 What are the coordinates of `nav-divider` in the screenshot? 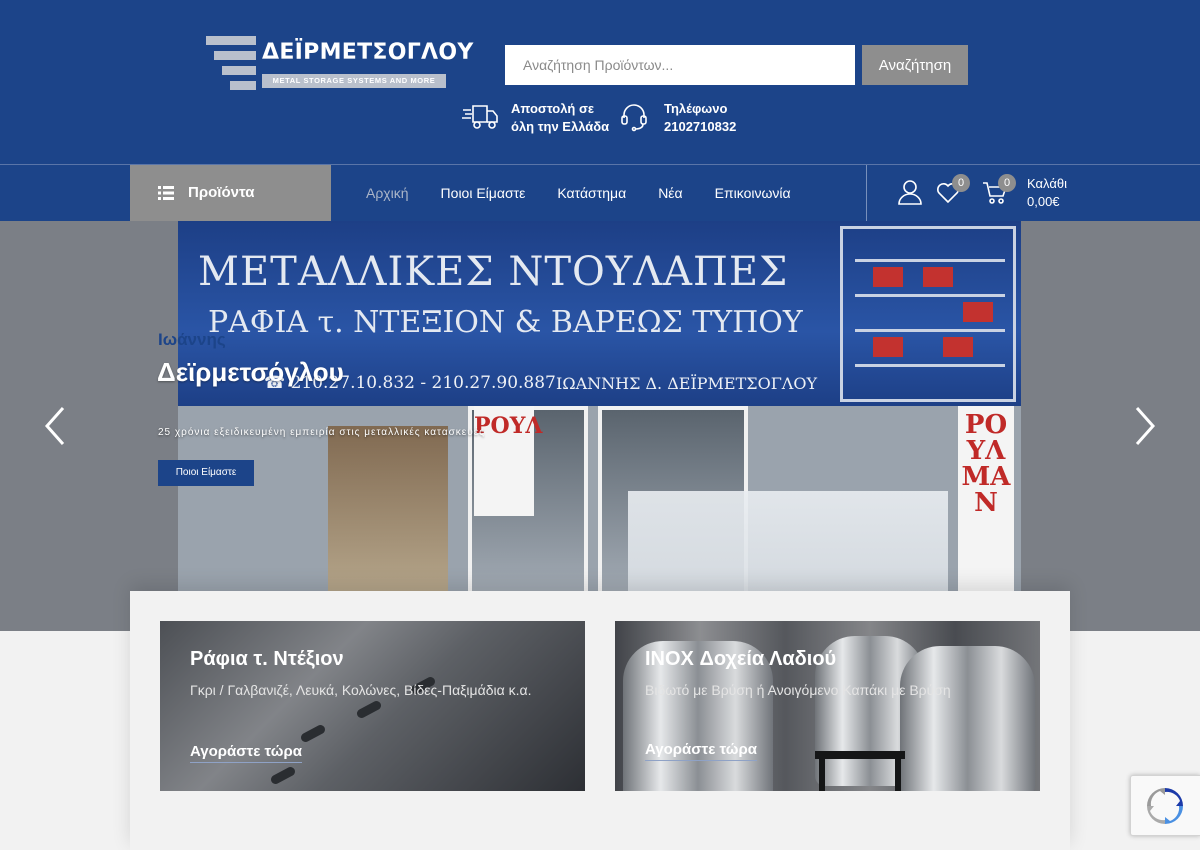 It's located at (866, 193).